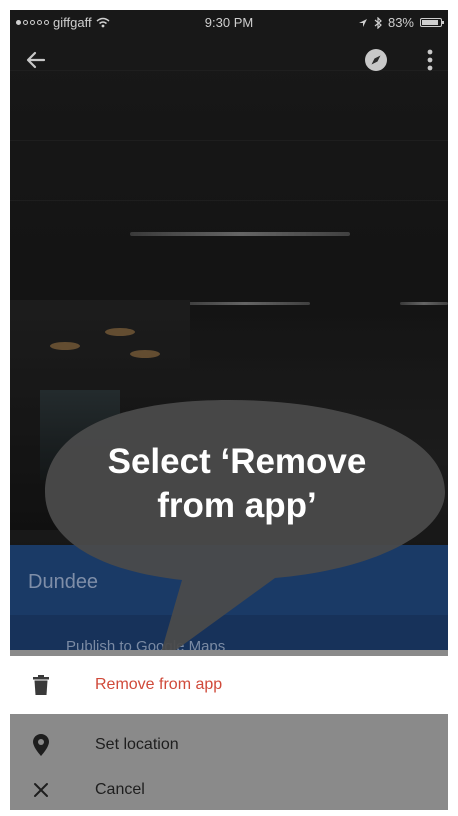 This screenshot has height=816, width=458. I want to click on remove-from-app-label: Remove from app, so click(159, 684).